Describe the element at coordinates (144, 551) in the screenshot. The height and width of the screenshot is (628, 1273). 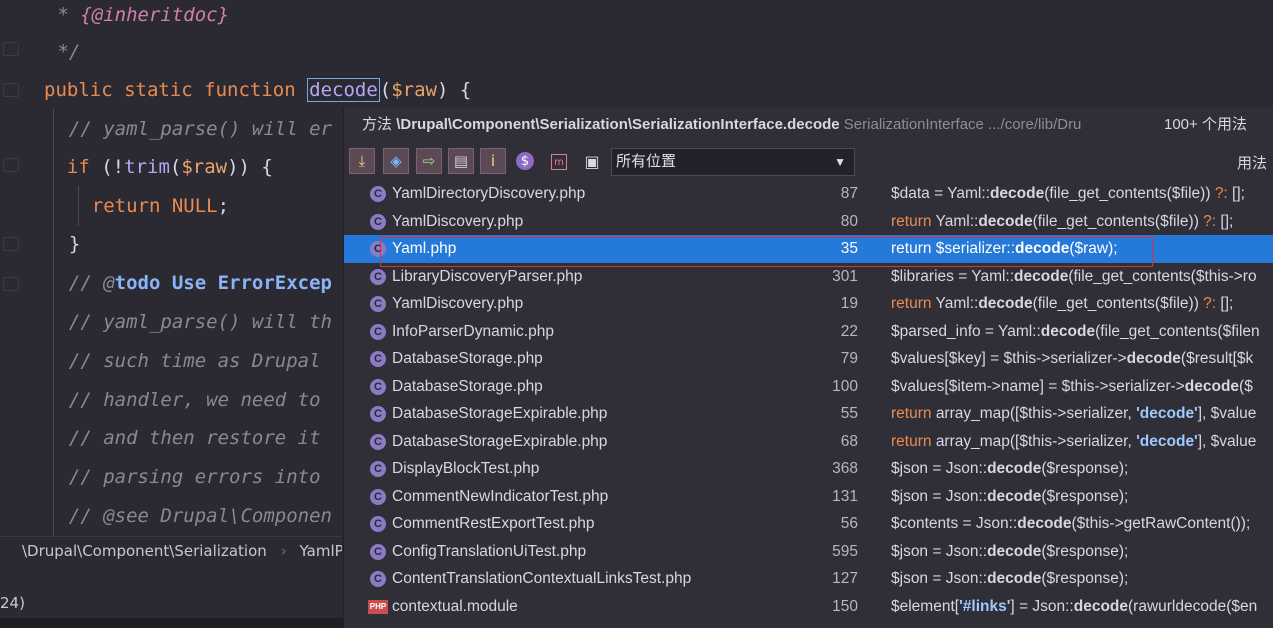
I see `breadcrumb-namespace: \Drupal\Component\Serialization` at that location.